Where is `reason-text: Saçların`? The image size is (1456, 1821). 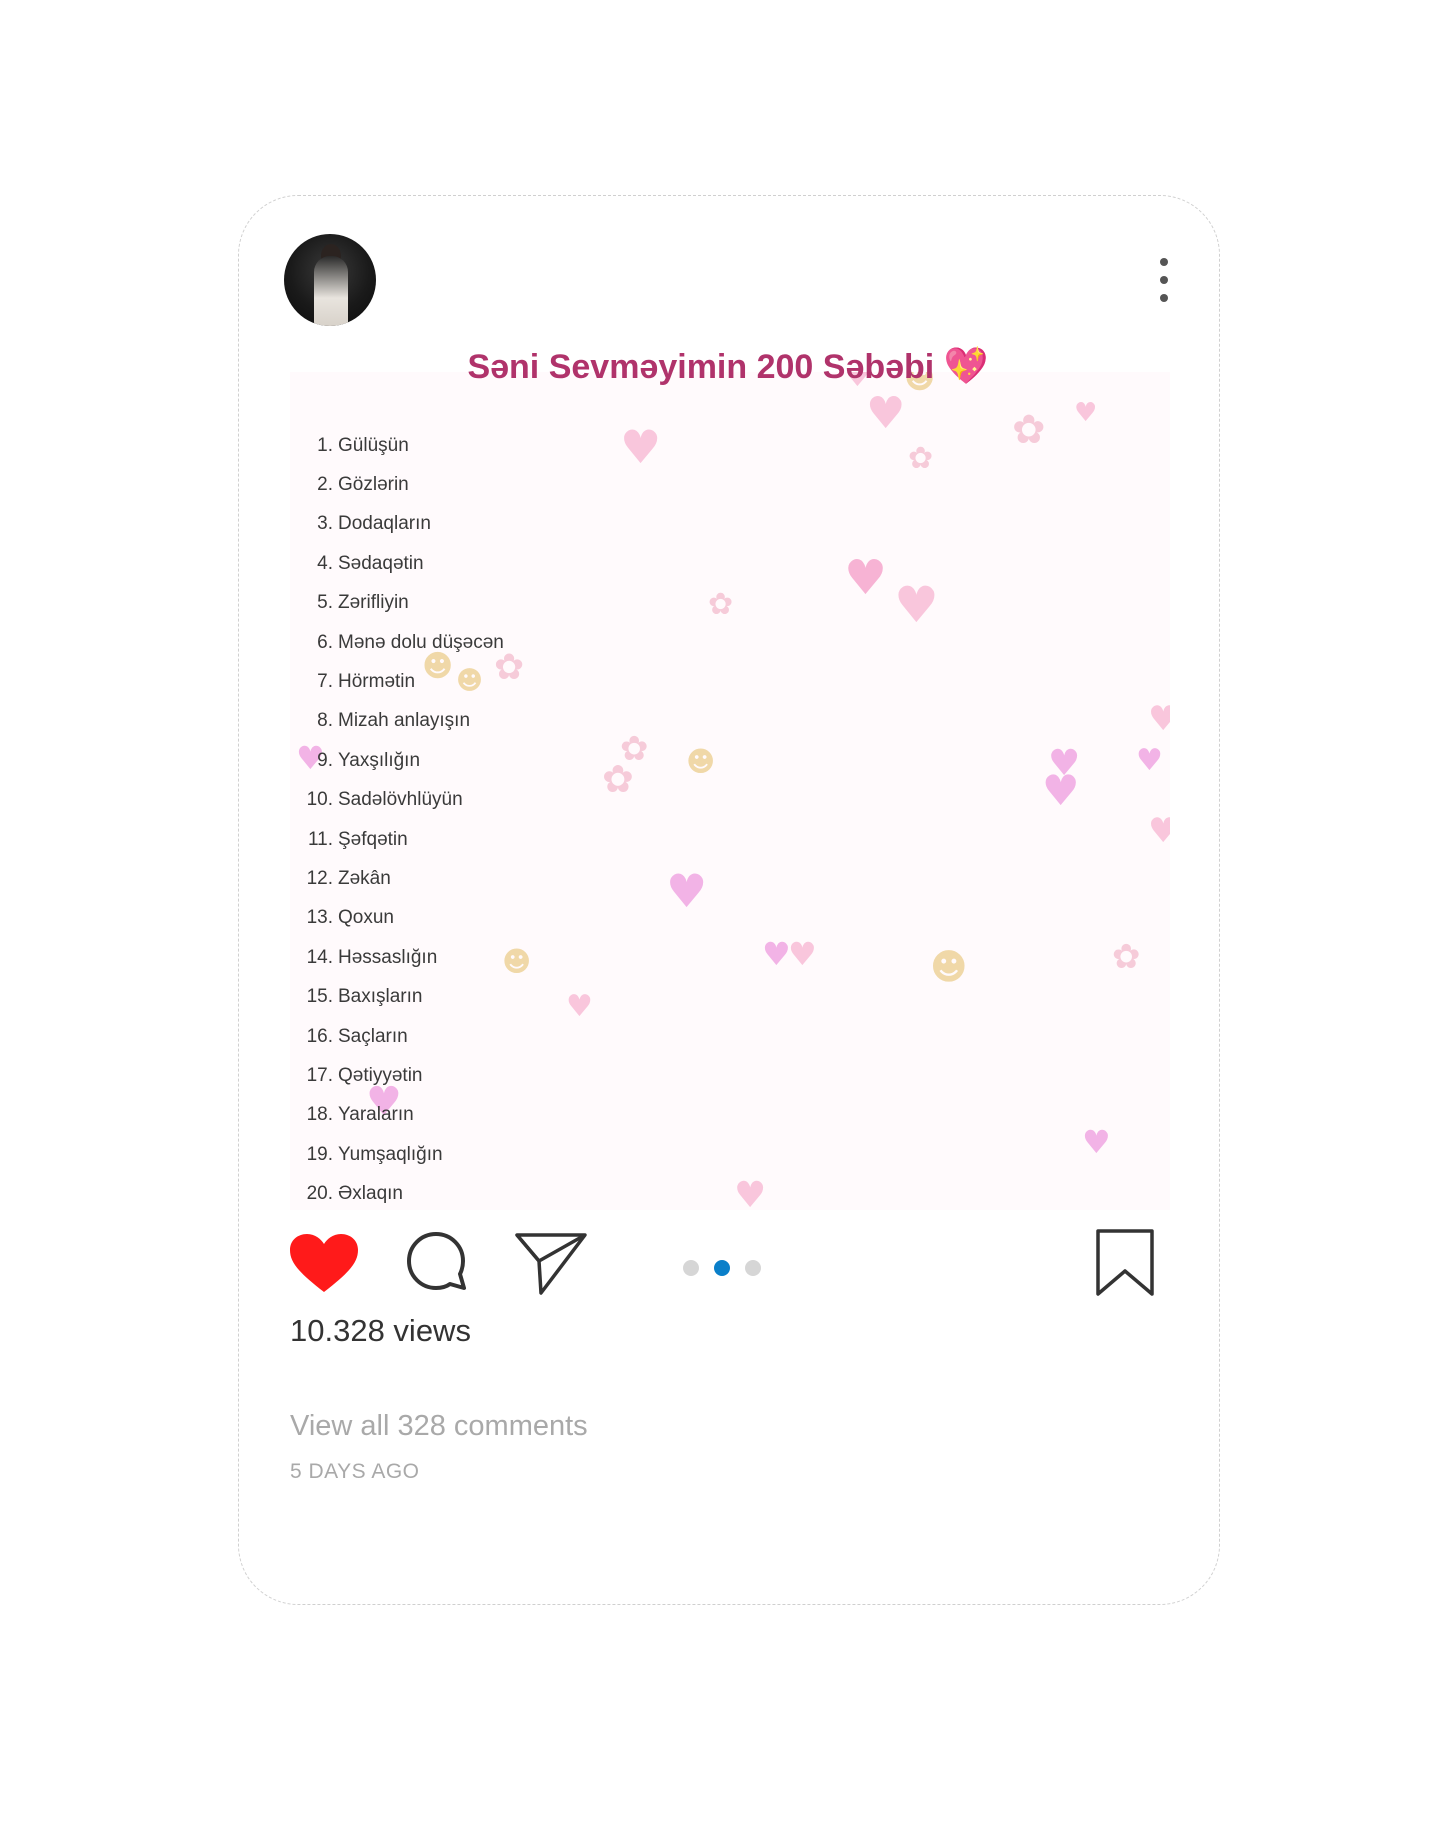 reason-text: Saçların is located at coordinates (373, 1036).